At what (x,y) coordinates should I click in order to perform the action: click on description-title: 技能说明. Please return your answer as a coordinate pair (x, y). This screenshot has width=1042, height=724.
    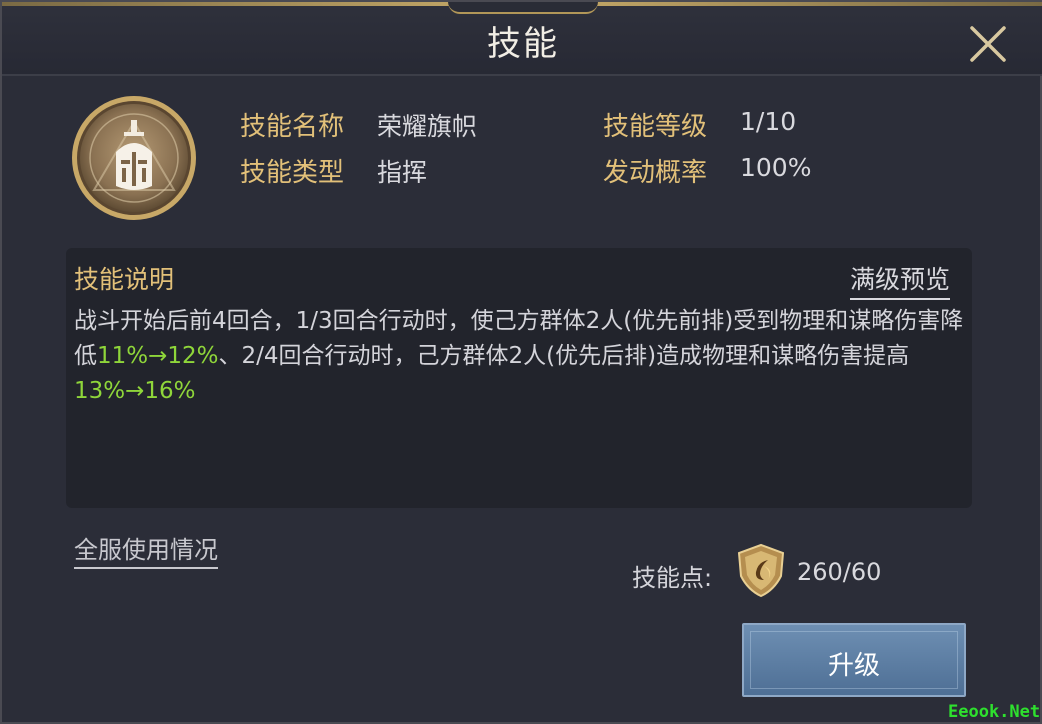
    Looking at the image, I should click on (124, 279).